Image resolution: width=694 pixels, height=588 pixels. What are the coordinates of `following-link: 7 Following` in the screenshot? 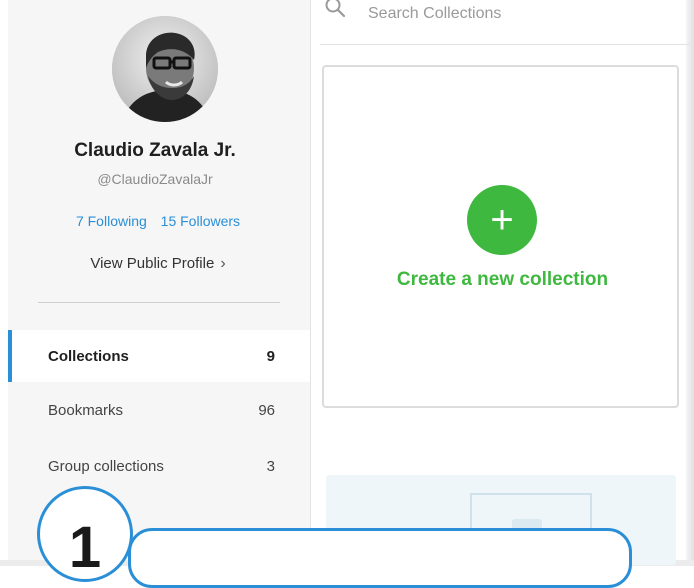 It's located at (111, 221).